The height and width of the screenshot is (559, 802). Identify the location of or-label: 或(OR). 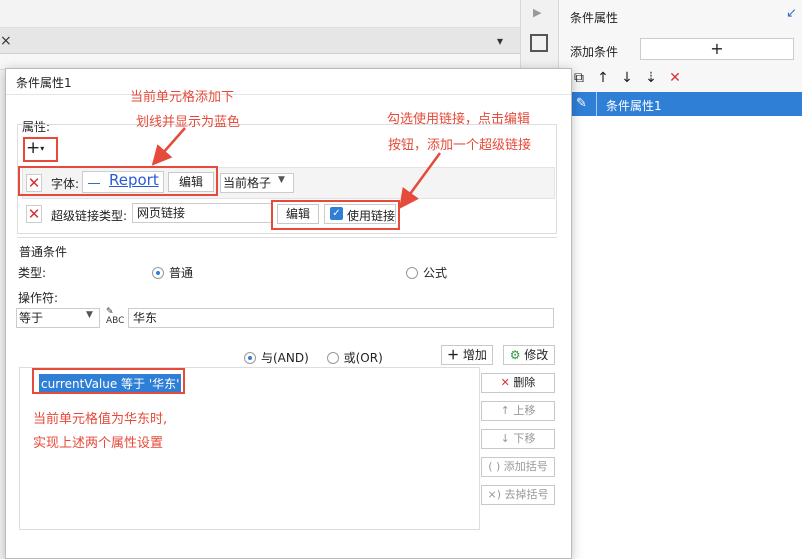
(363, 358).